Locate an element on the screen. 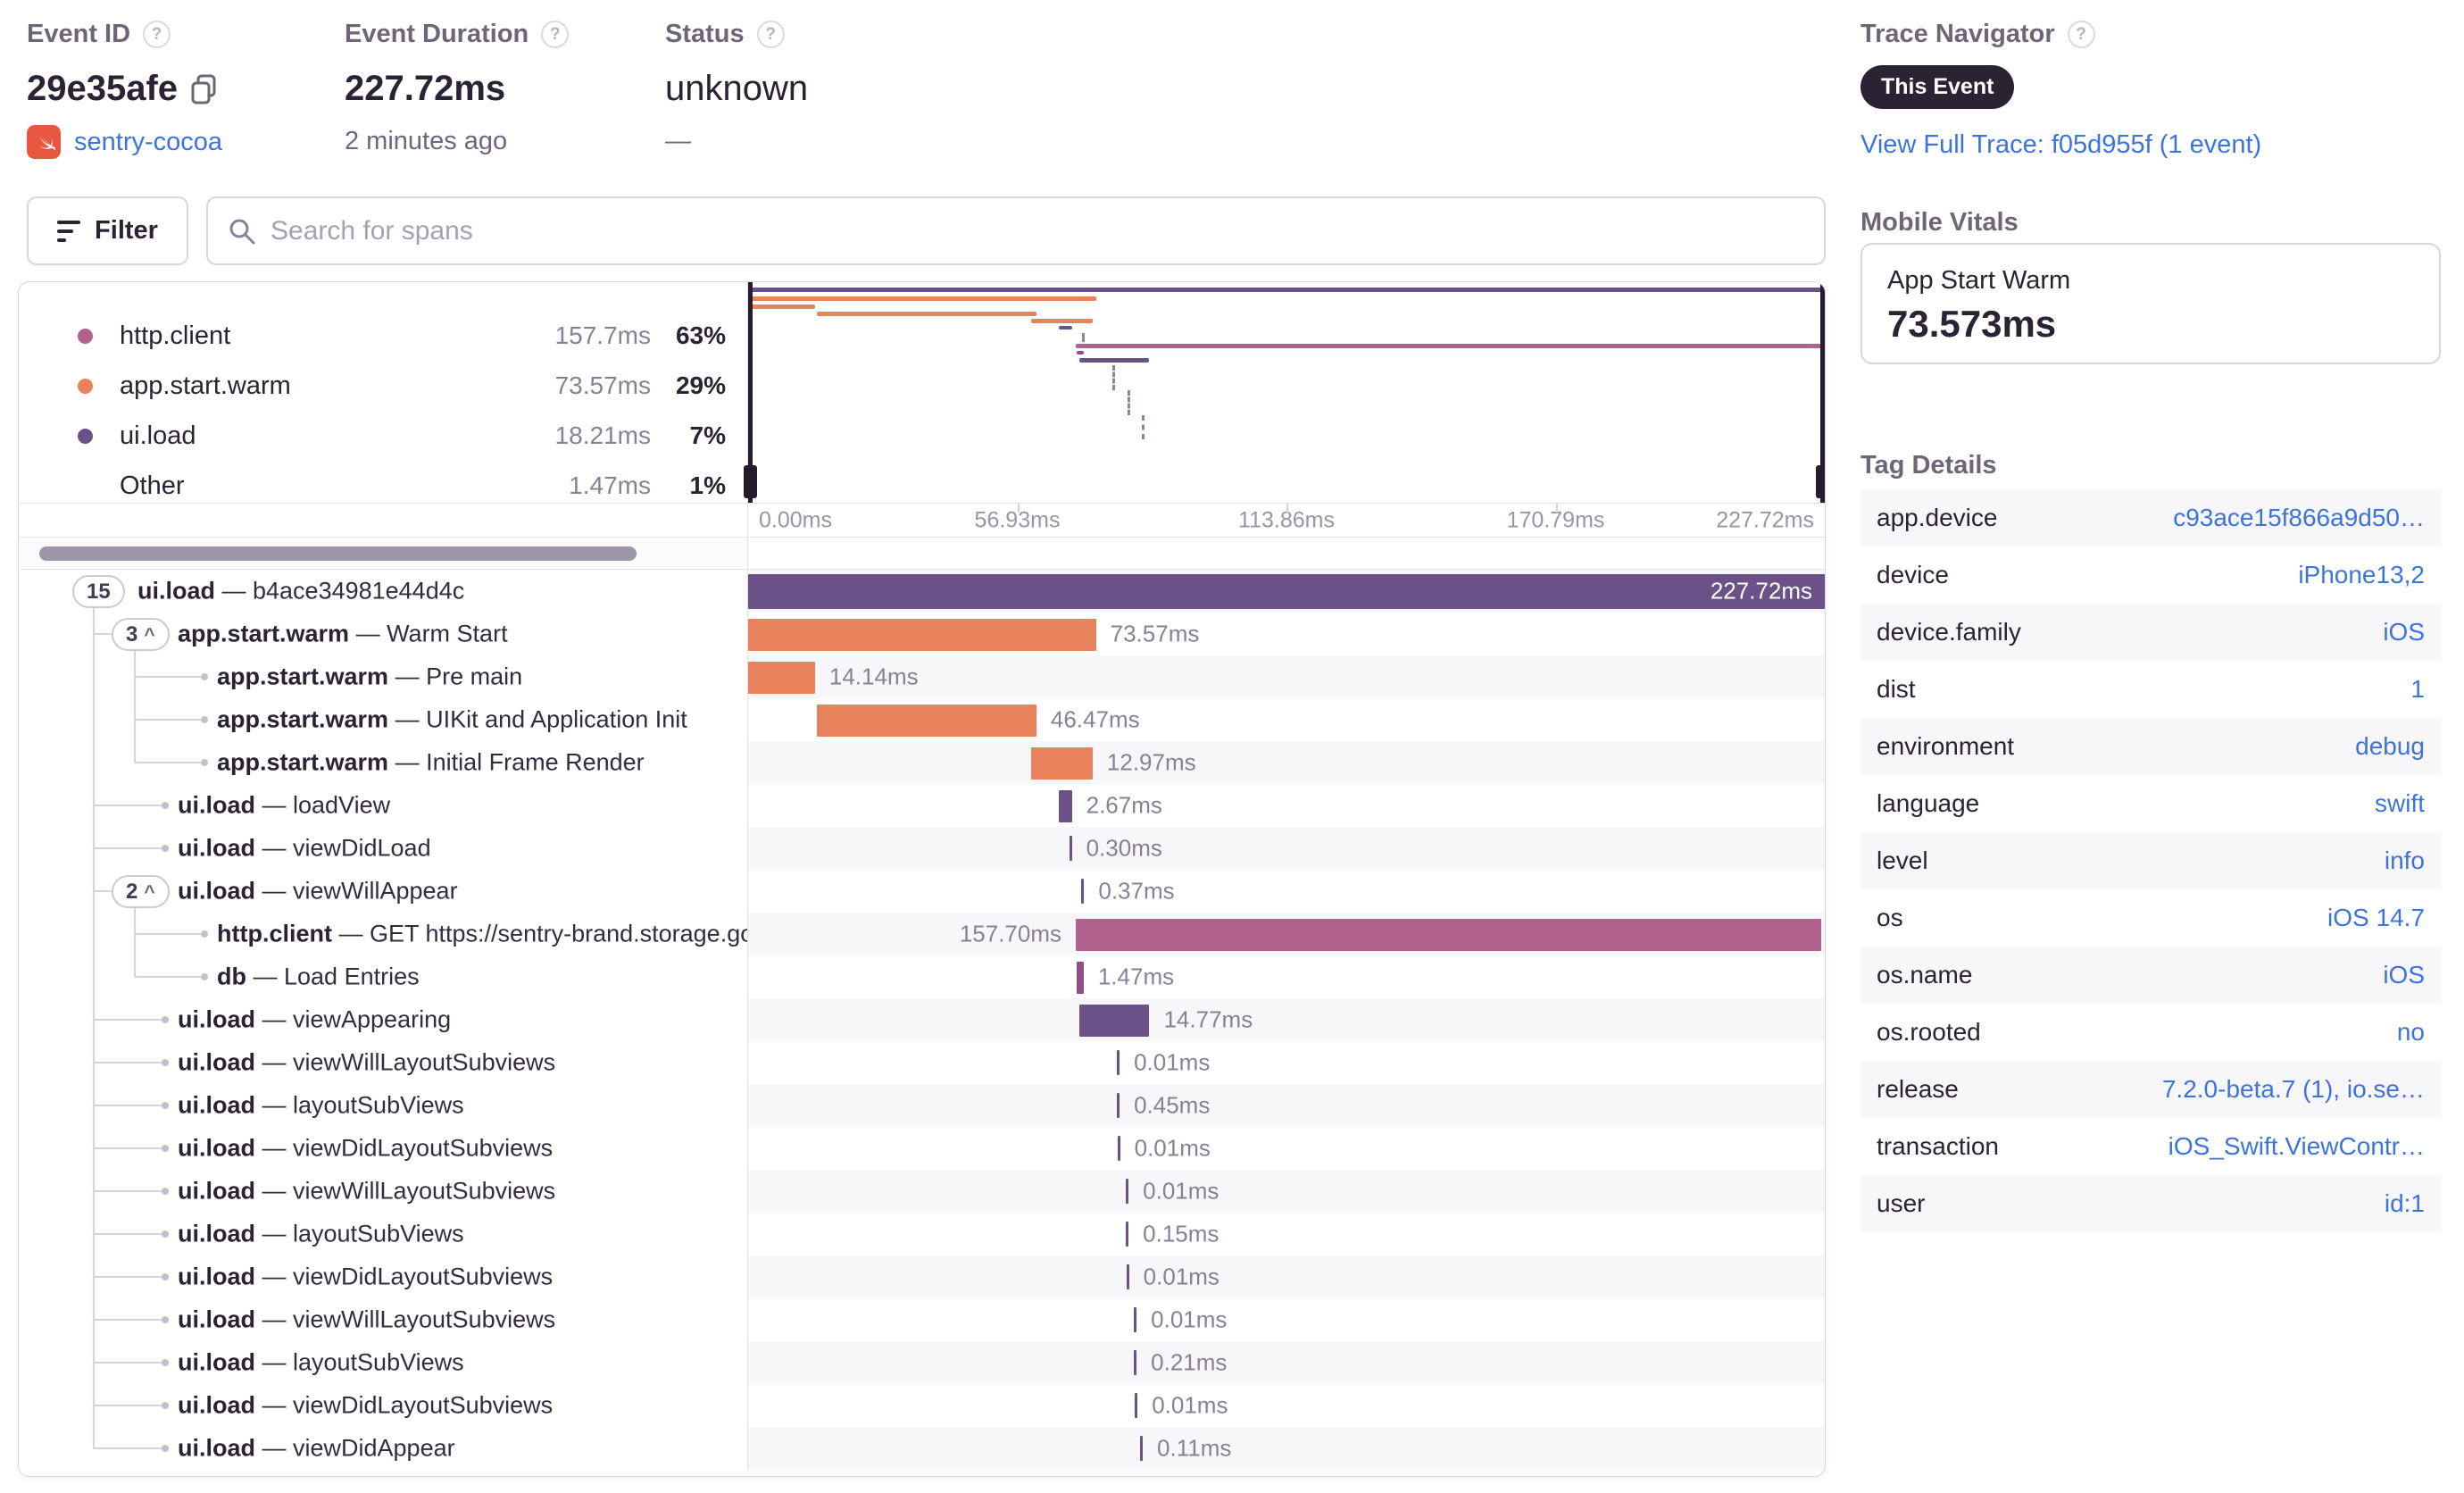  span-row: ui.load — layoutSubViews 0.15ms is located at coordinates (922, 1234).